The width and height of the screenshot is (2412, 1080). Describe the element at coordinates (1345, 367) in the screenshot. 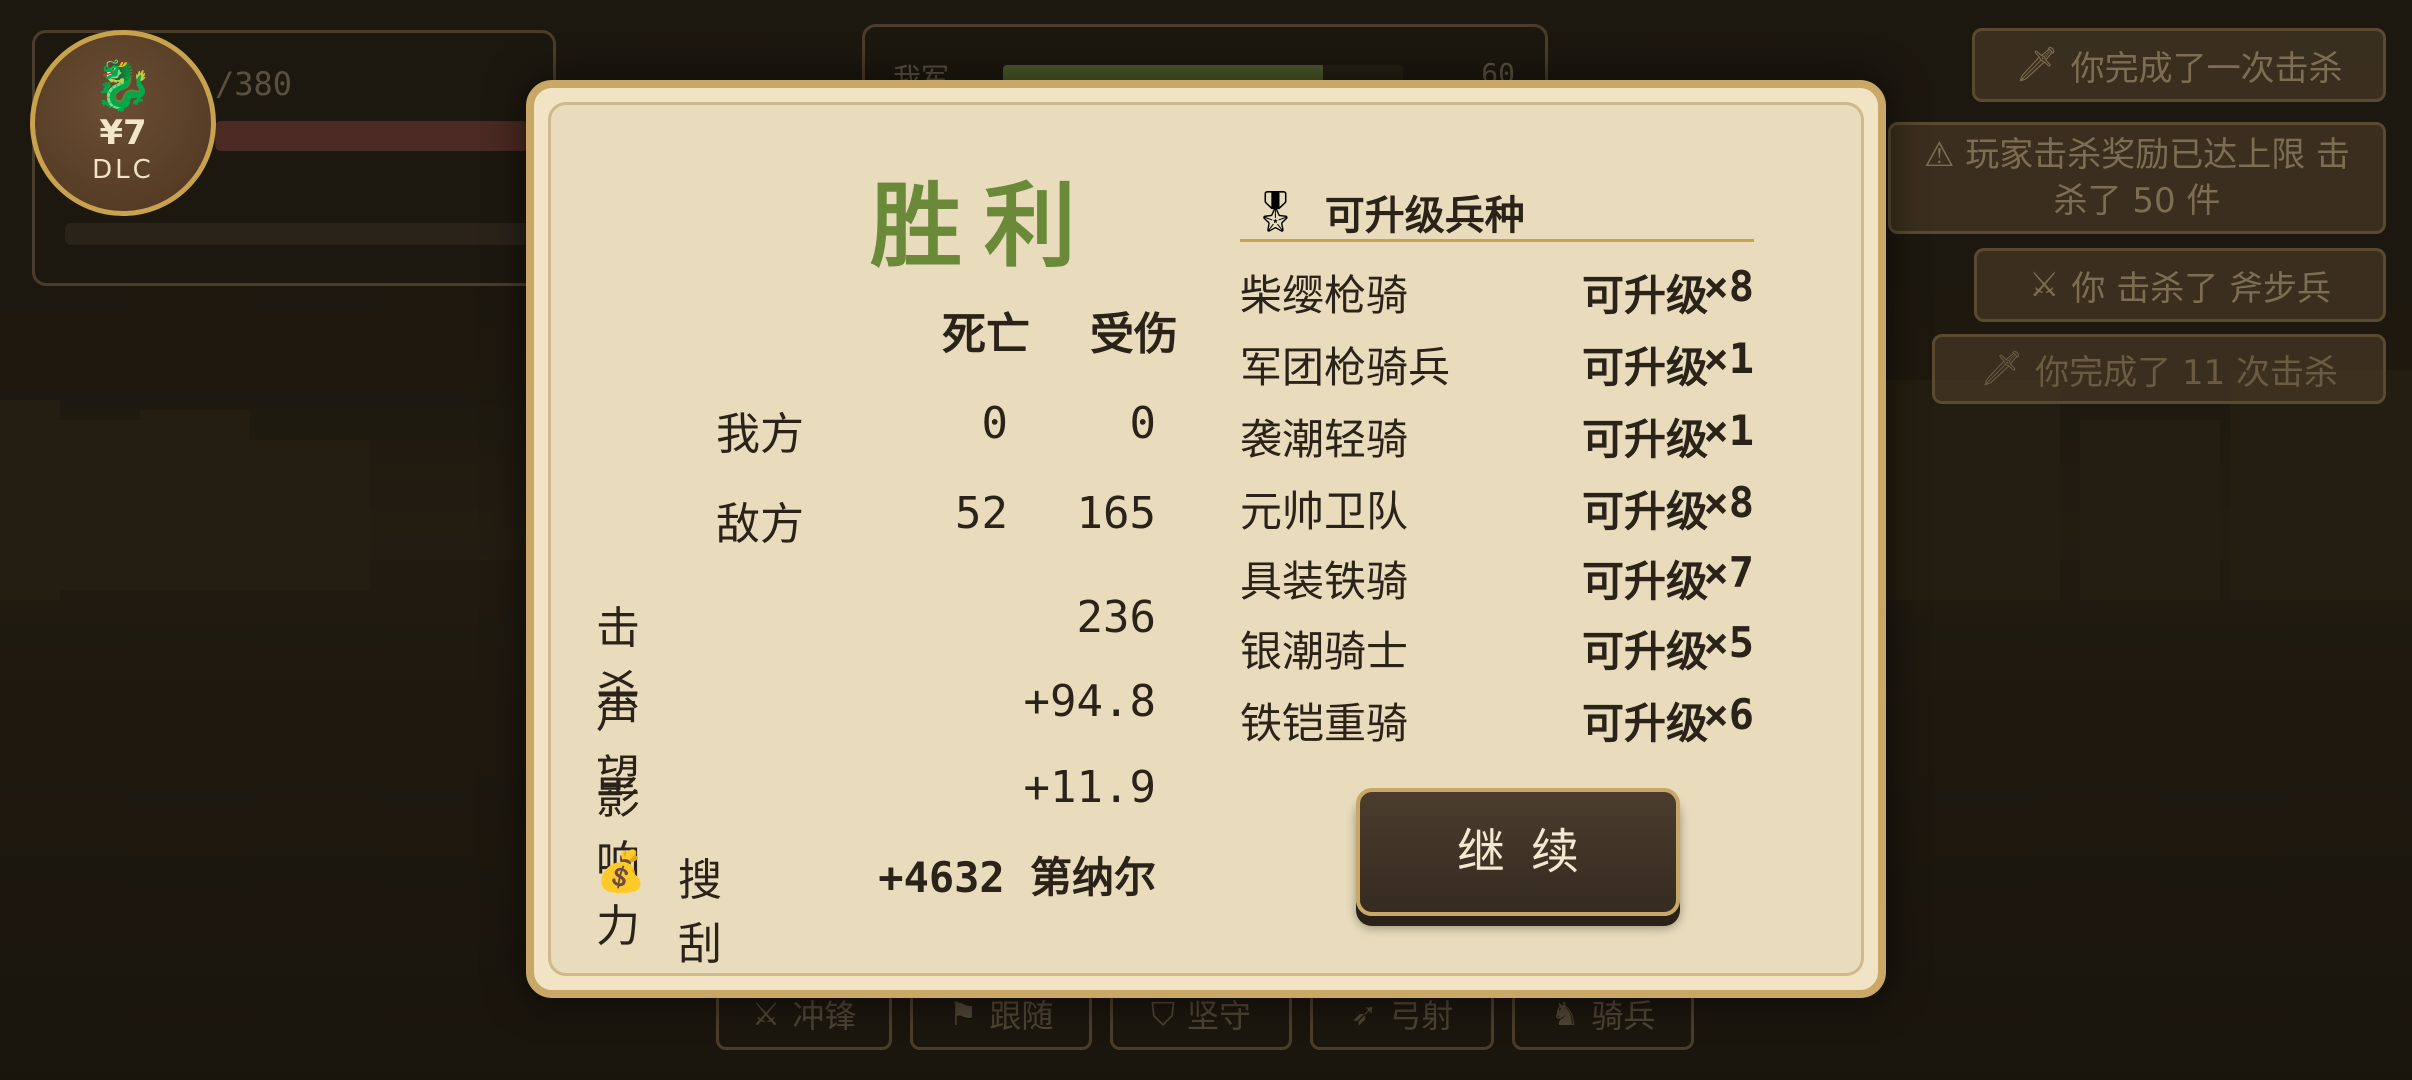

I see `unit-name: 军团枪骑兵` at that location.